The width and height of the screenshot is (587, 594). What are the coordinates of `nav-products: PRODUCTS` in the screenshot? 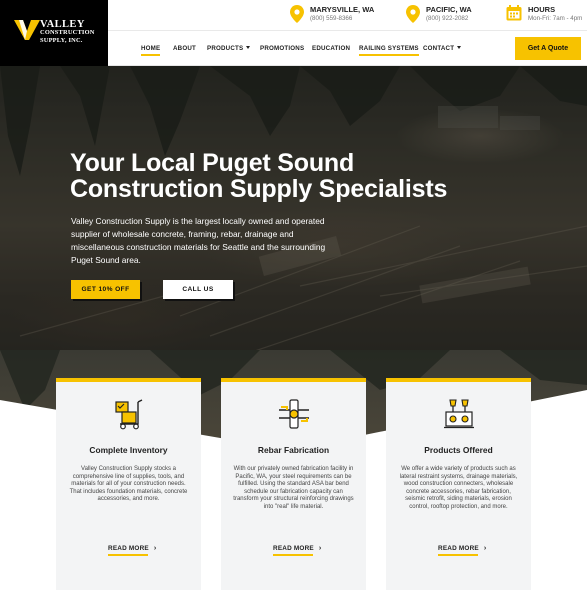 It's located at (229, 48).